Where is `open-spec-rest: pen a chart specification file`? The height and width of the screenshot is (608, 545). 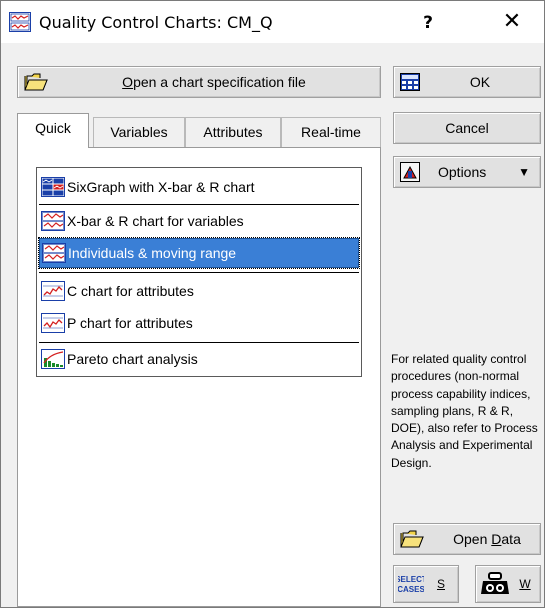 open-spec-rest: pen a chart specification file is located at coordinates (219, 82).